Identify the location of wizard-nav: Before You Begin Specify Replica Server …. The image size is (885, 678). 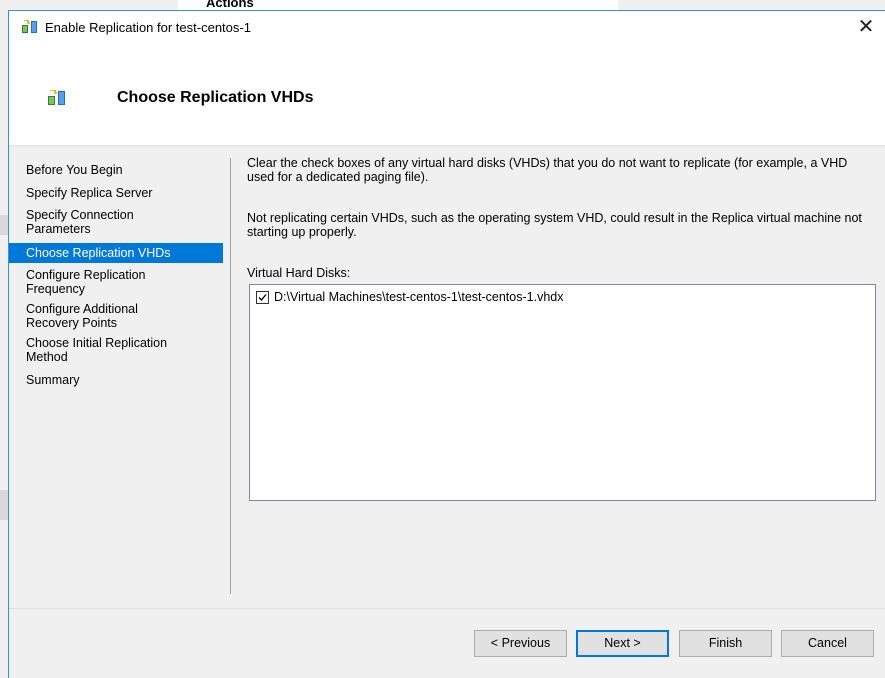
(116, 274).